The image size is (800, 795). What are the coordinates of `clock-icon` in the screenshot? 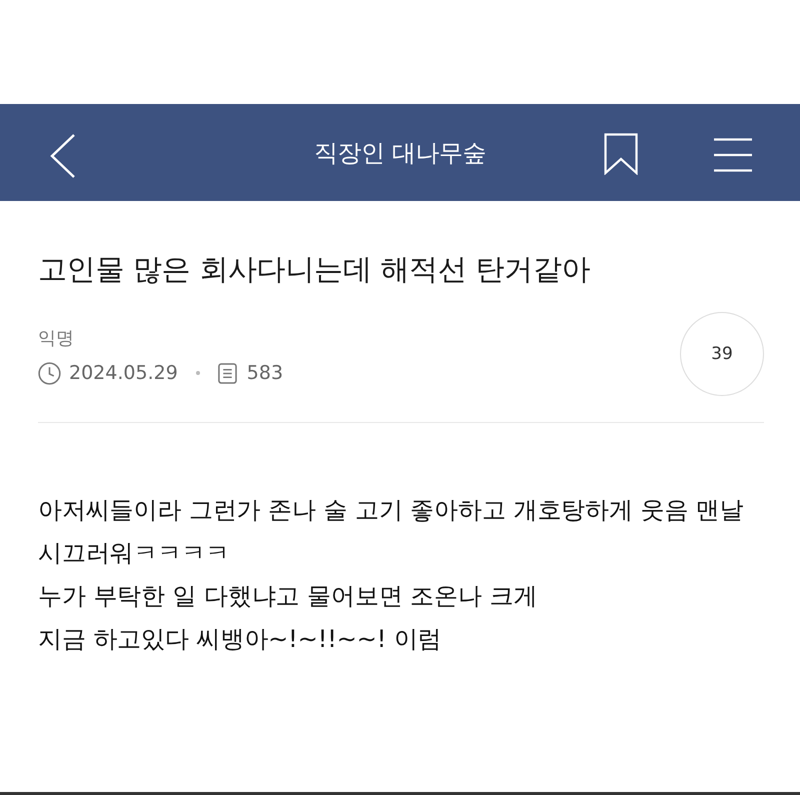 It's located at (49, 373).